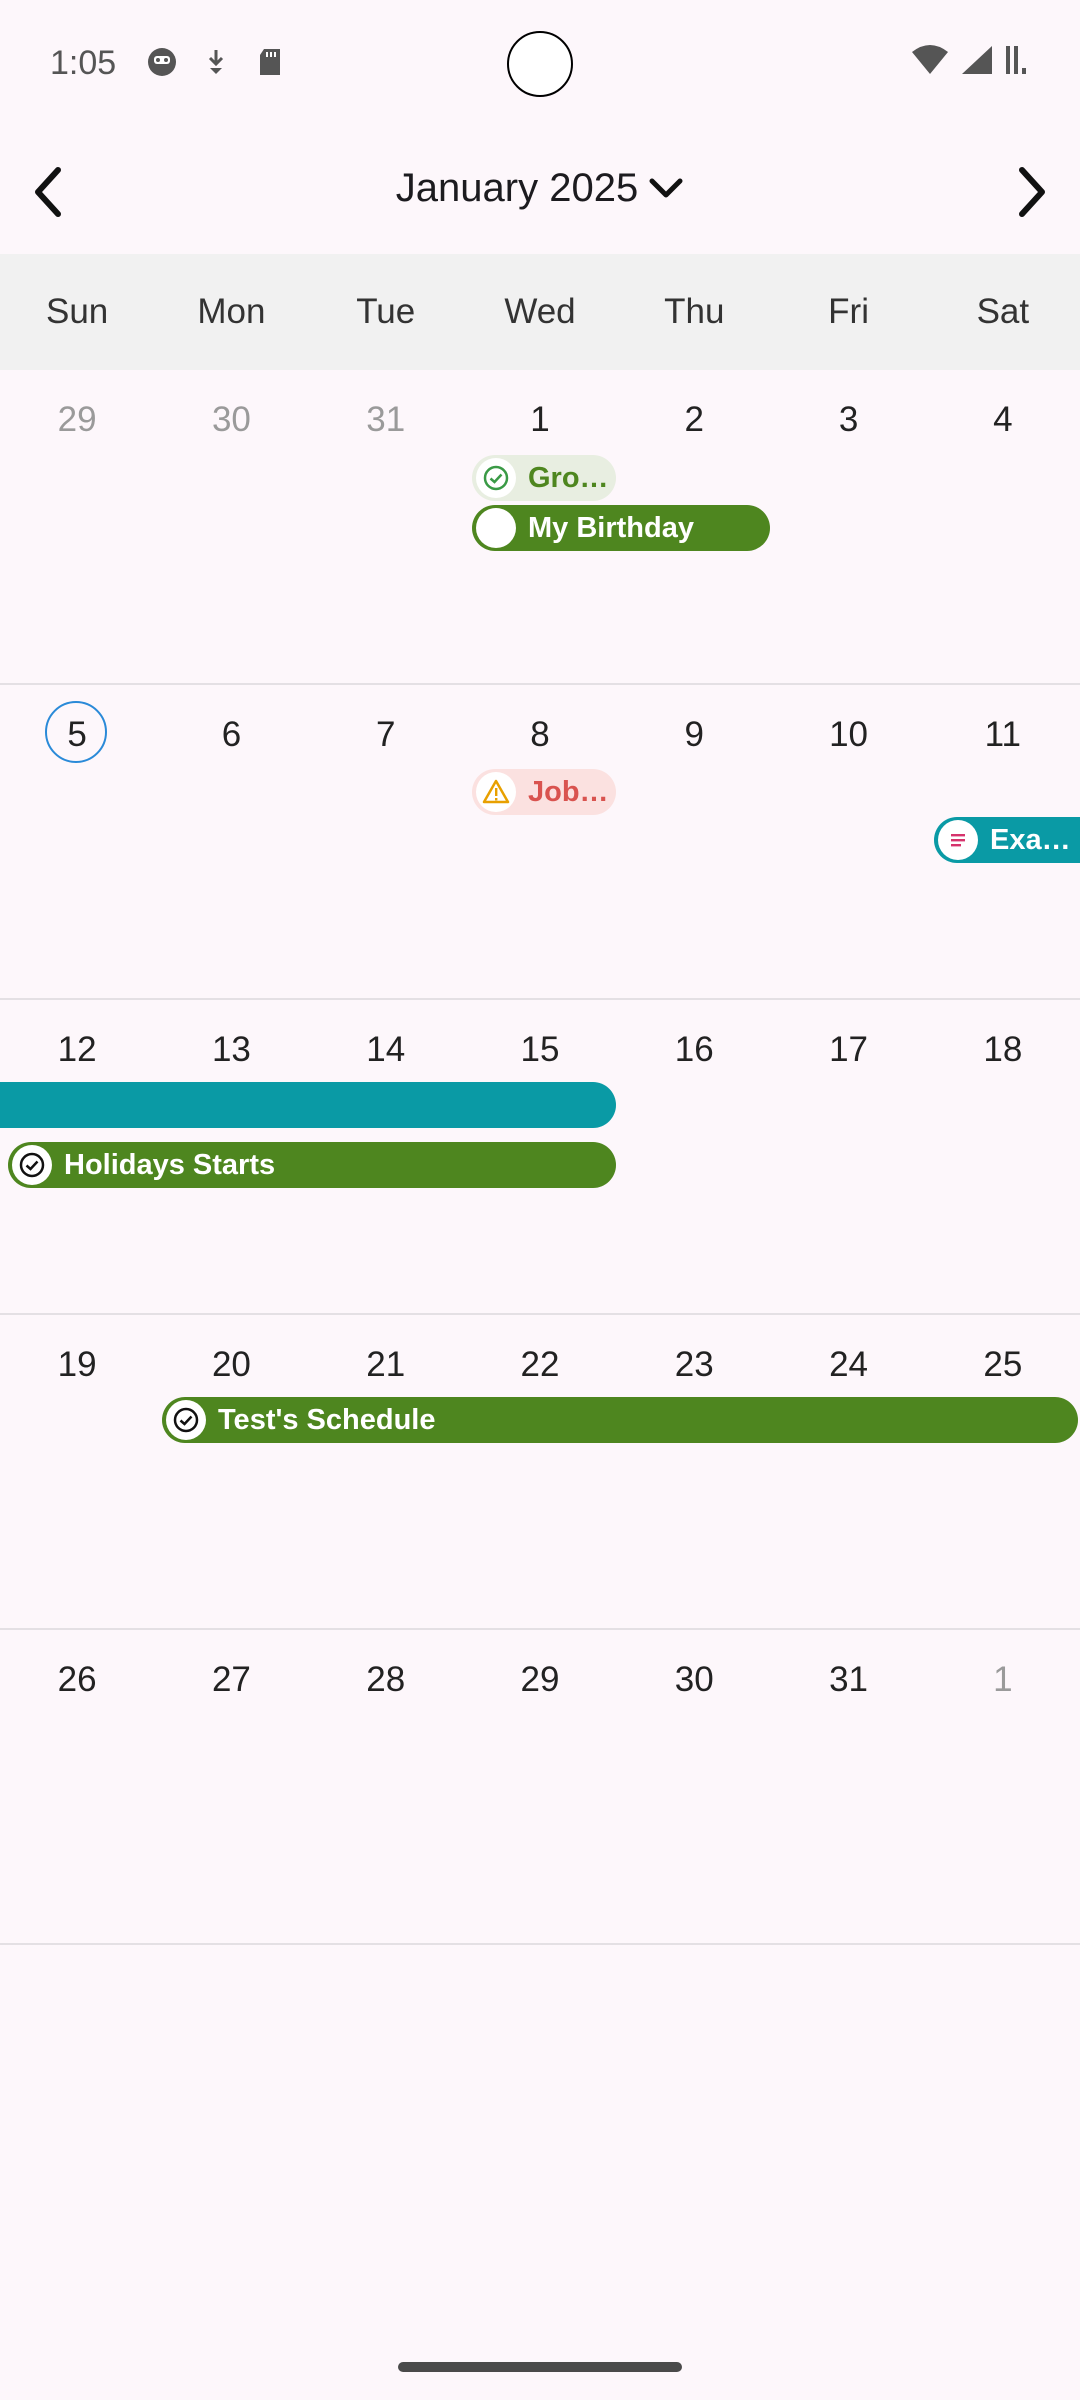 The height and width of the screenshot is (2400, 1080). What do you see at coordinates (849, 734) in the screenshot?
I see `day-number: 10` at bounding box center [849, 734].